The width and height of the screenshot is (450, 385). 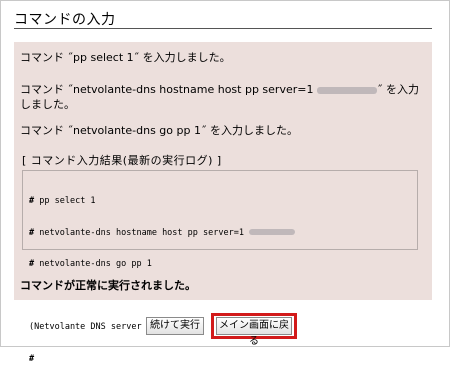 What do you see at coordinates (249, 130) in the screenshot?
I see `message-3-suffix: ˝ を入力しました。` at bounding box center [249, 130].